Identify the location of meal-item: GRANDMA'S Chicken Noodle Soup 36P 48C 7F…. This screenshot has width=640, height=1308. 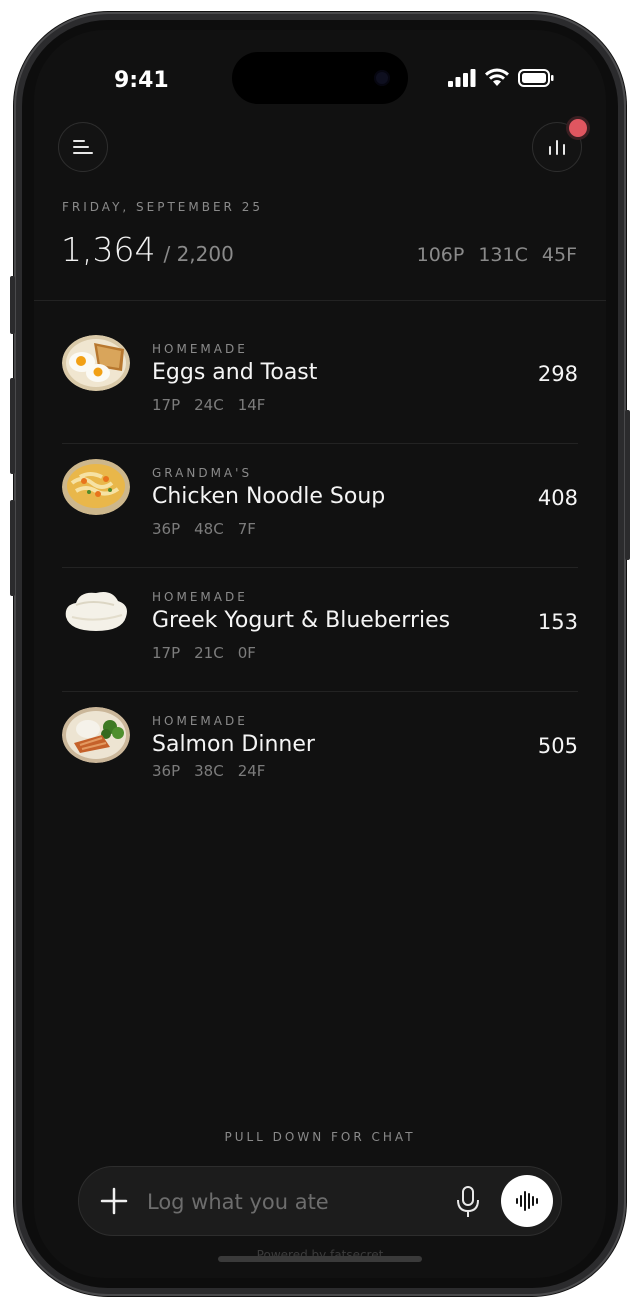
(320, 506).